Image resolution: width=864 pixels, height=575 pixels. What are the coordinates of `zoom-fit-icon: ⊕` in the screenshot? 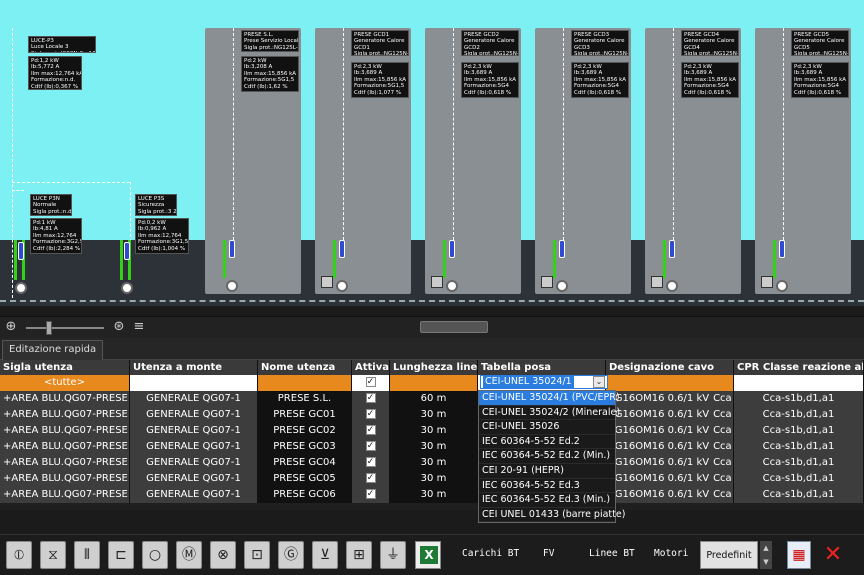 It's located at (11, 327).